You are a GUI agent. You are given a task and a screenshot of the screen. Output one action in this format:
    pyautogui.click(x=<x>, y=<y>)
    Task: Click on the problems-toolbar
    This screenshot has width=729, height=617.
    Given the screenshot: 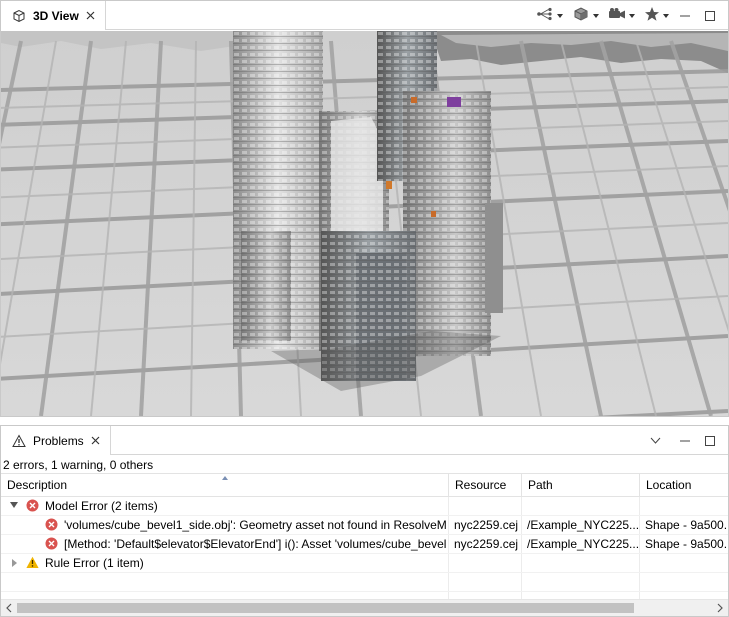 What is the action you would take?
    pyautogui.click(x=689, y=440)
    